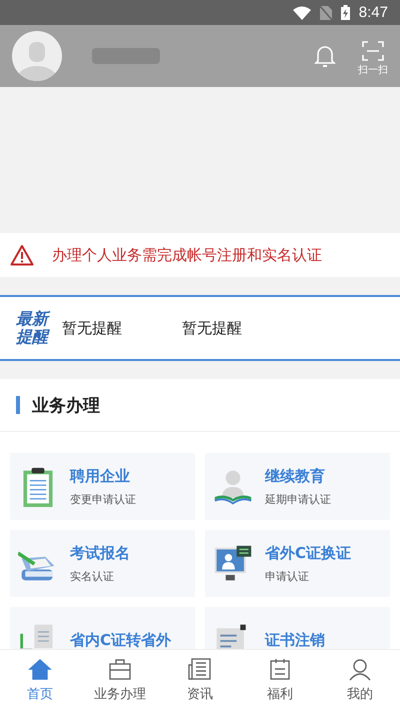  I want to click on status-time: 8:47, so click(373, 12).